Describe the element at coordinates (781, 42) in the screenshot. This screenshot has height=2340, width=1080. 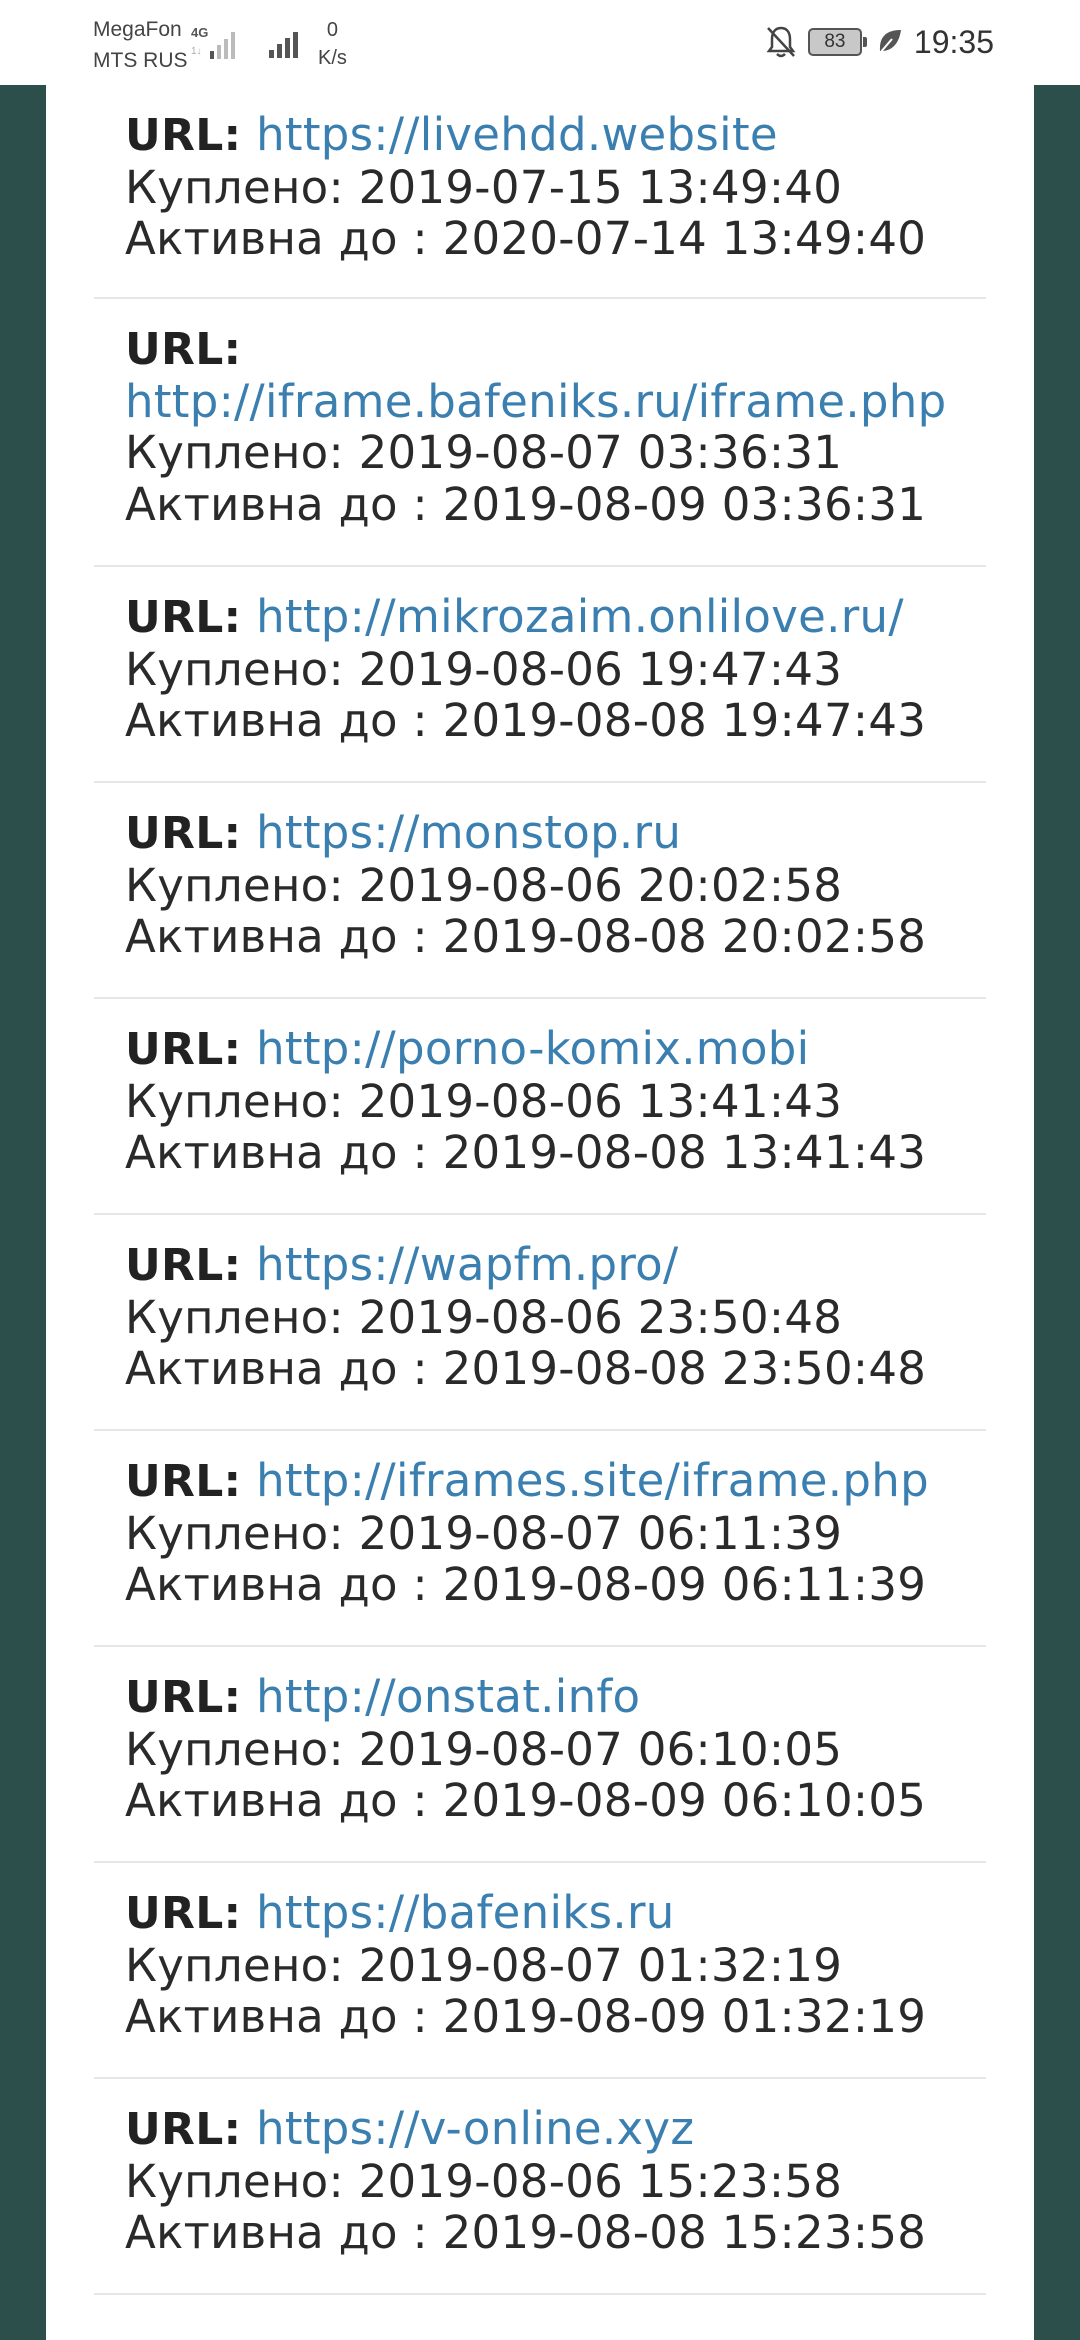
I see `bell-off-icon` at that location.